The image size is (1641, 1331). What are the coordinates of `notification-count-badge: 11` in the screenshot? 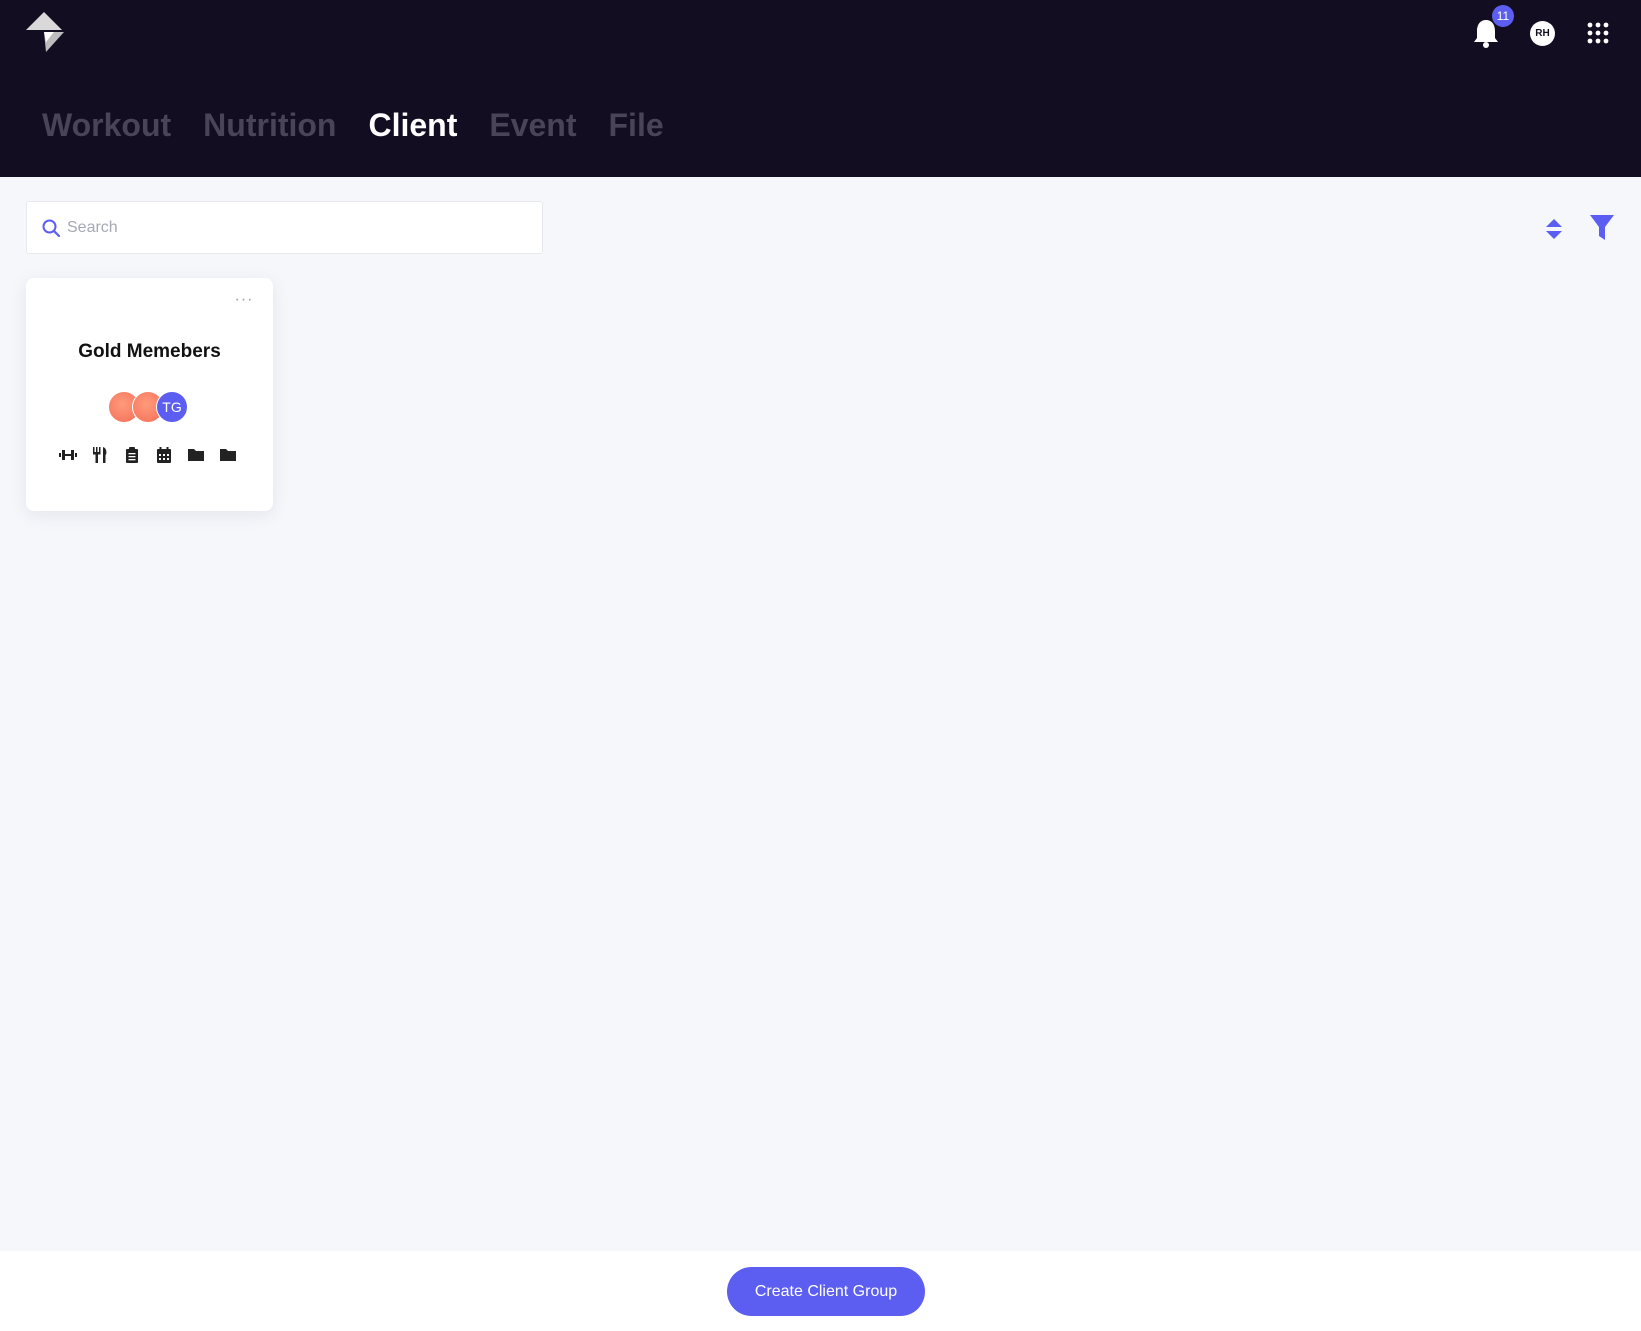 It's located at (1503, 16).